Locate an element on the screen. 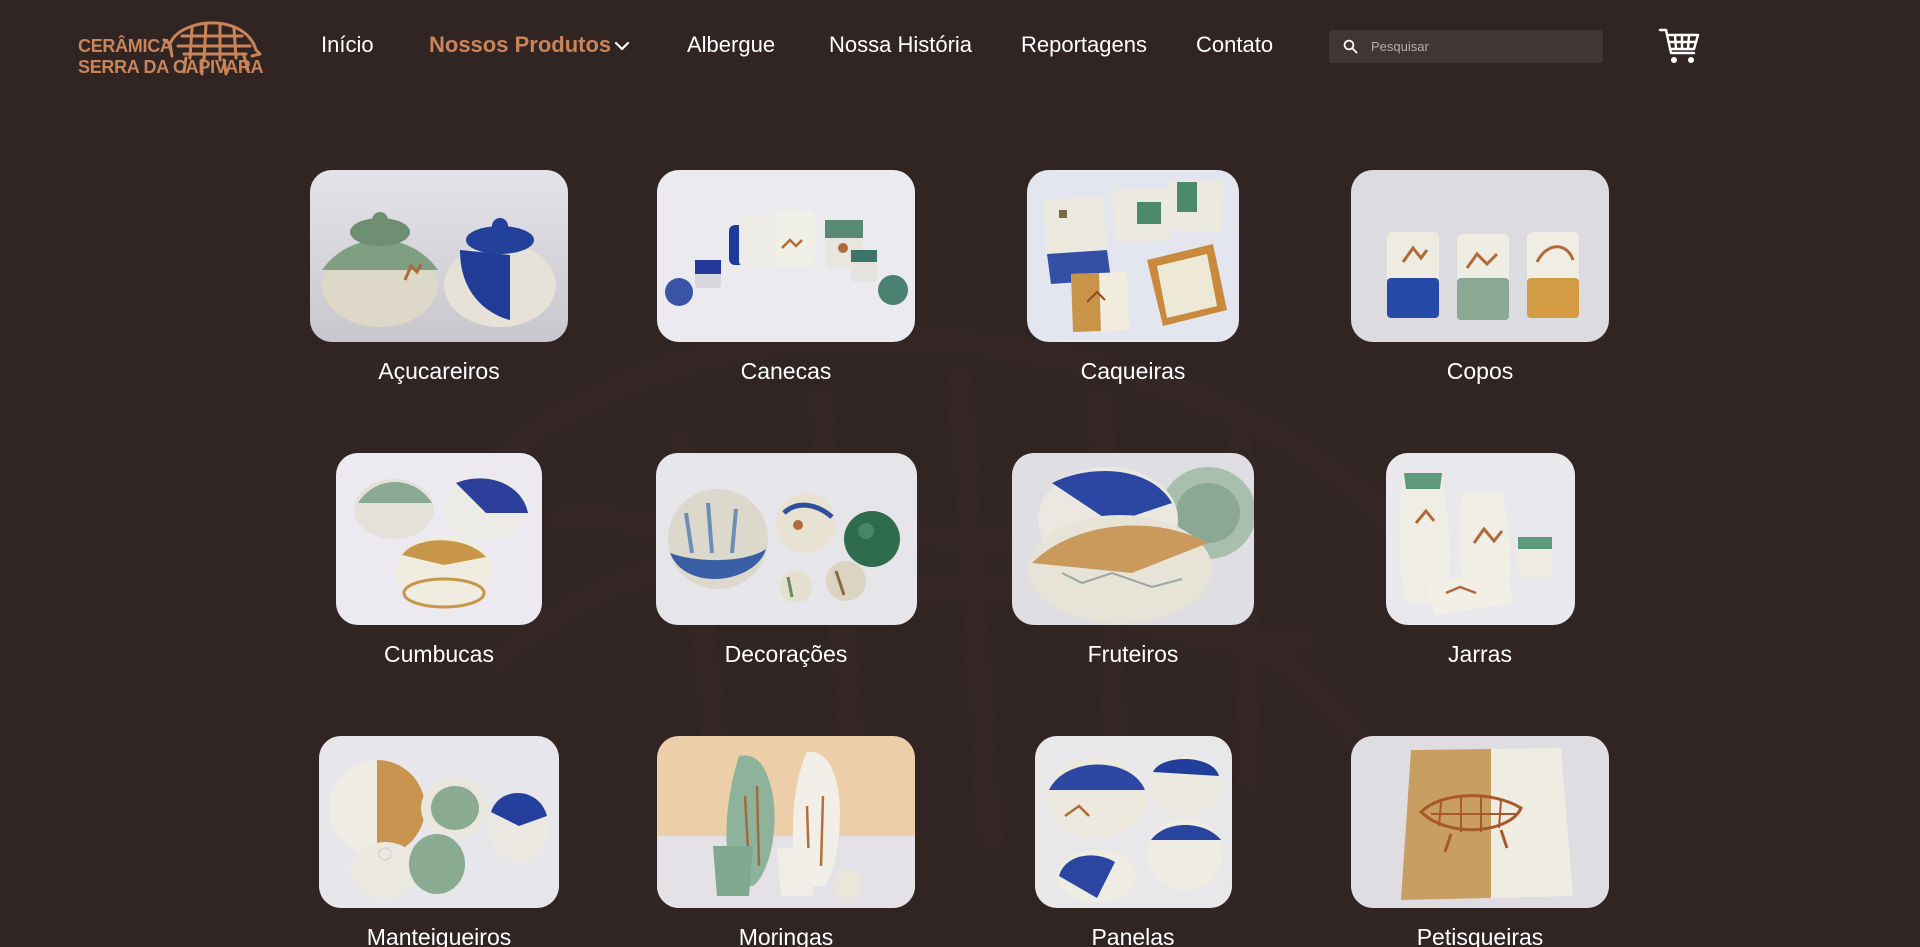 The image size is (1920, 947). product-image-moringas is located at coordinates (786, 822).